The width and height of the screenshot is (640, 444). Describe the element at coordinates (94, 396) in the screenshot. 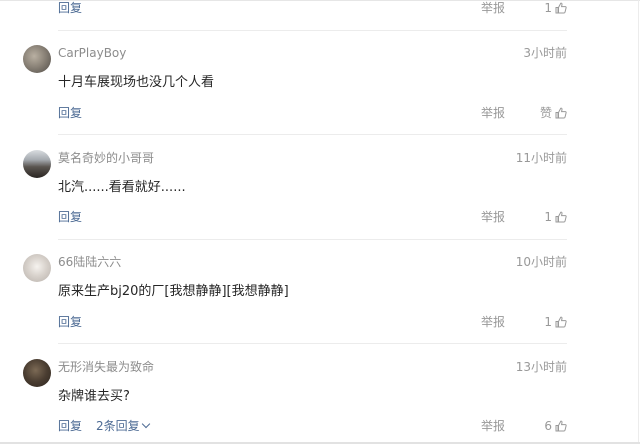

I see `comment-text: 杂牌谁去买?` at that location.